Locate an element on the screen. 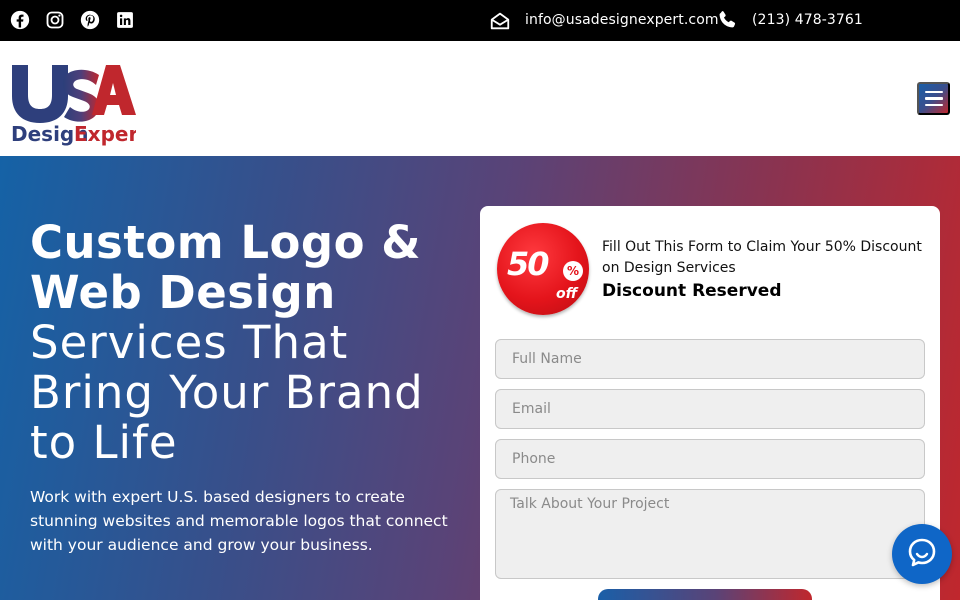 The width and height of the screenshot is (960, 600). fifty-percent-off-badge: 50 % off is located at coordinates (543, 269).